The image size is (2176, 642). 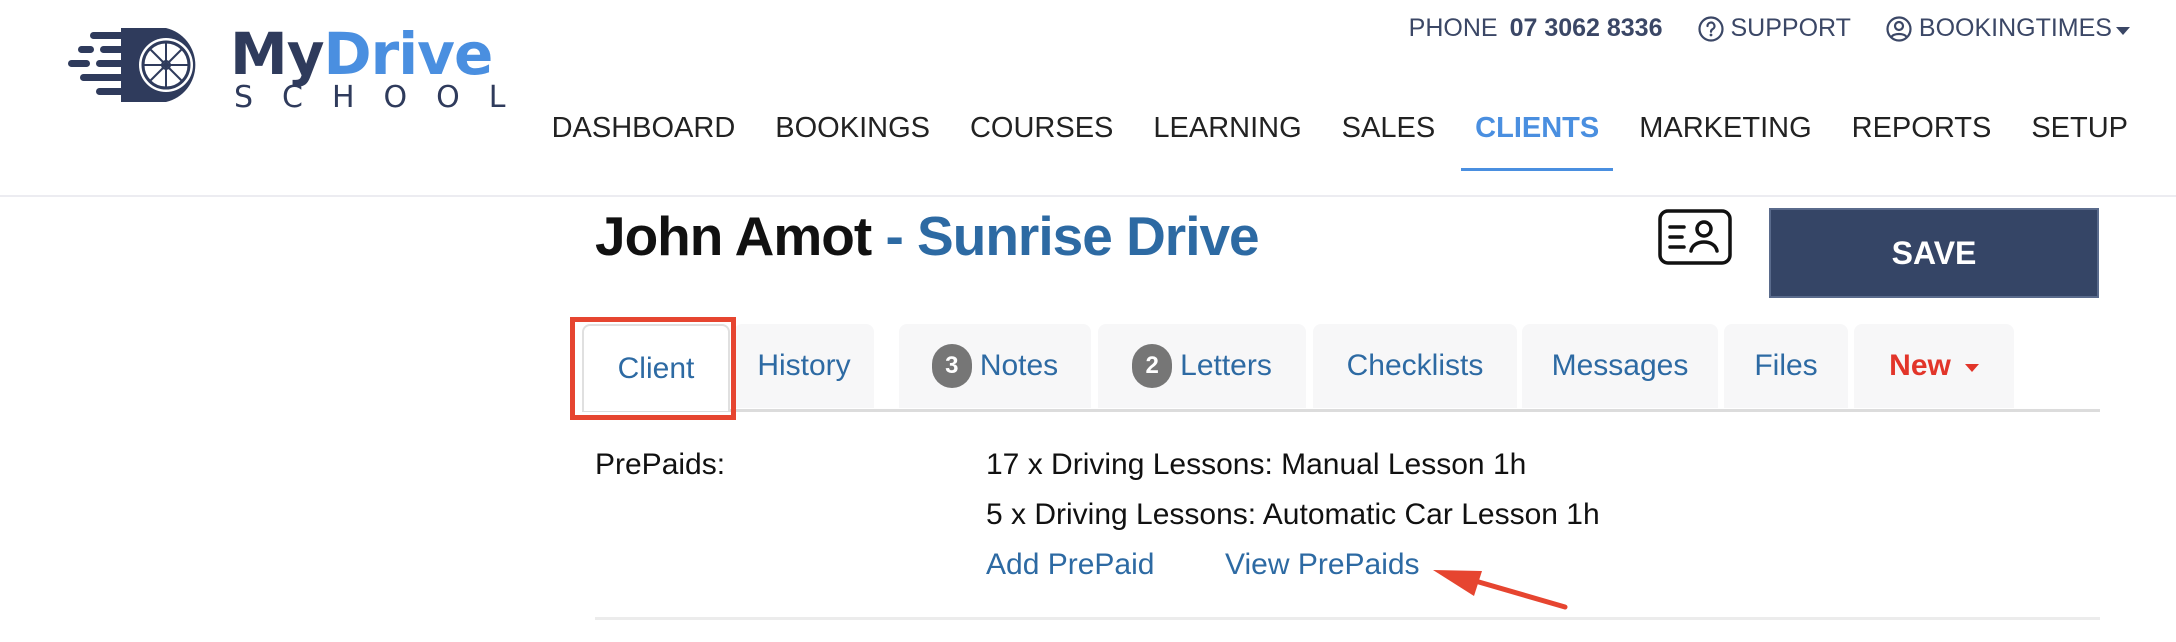 I want to click on help-circle-icon, so click(x=1710, y=28).